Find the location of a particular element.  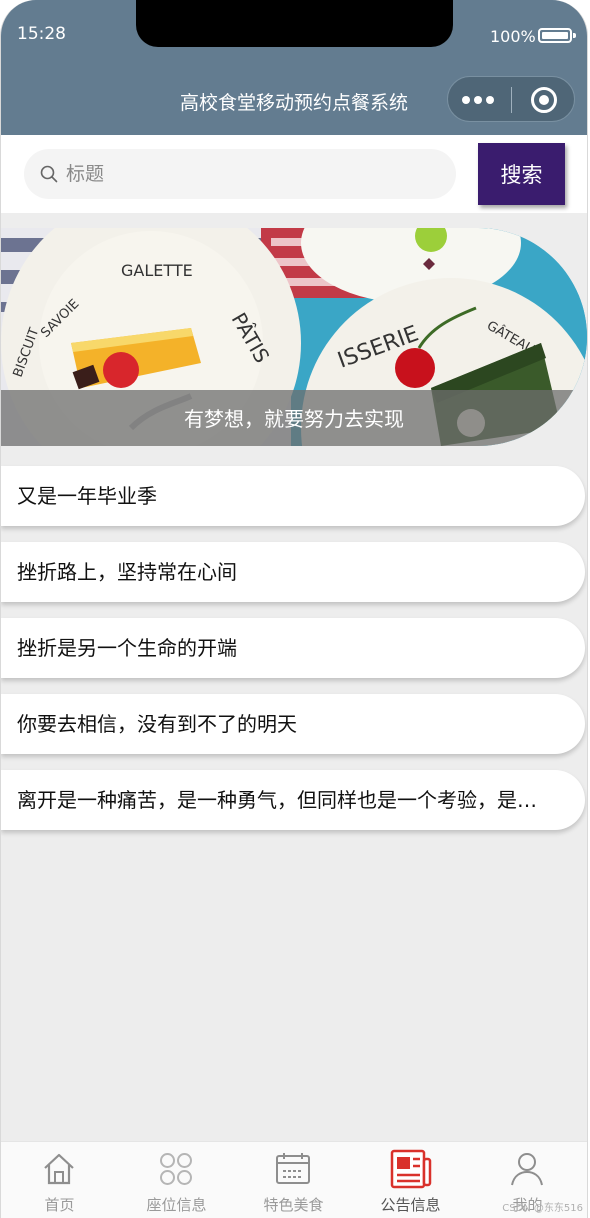

header: 15:28 100% 高校食堂移动预约点餐系统 is located at coordinates (294, 67).